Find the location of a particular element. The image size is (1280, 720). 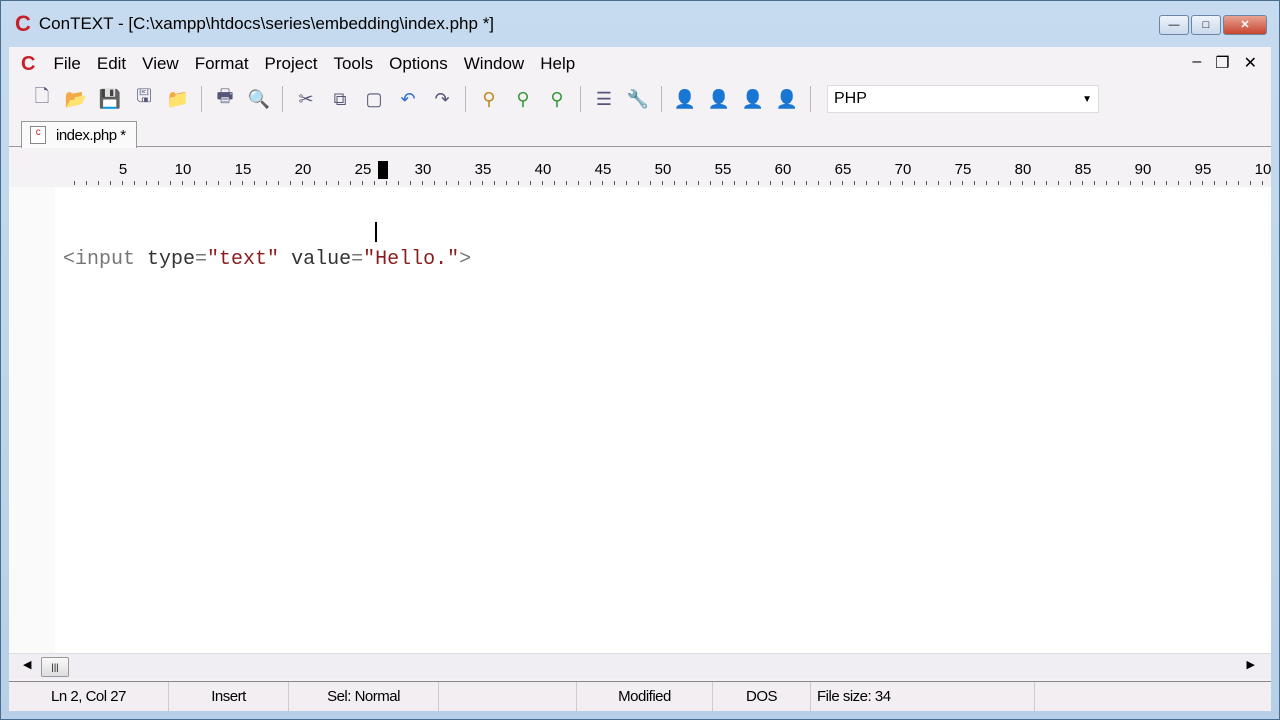

doc-close-button: ✕ is located at coordinates (1250, 63).